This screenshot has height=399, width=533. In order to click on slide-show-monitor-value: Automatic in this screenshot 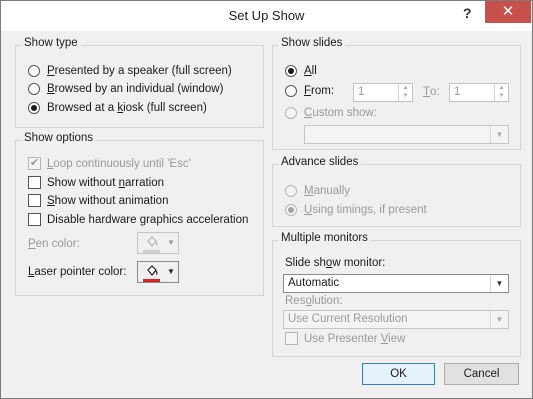, I will do `click(314, 283)`.